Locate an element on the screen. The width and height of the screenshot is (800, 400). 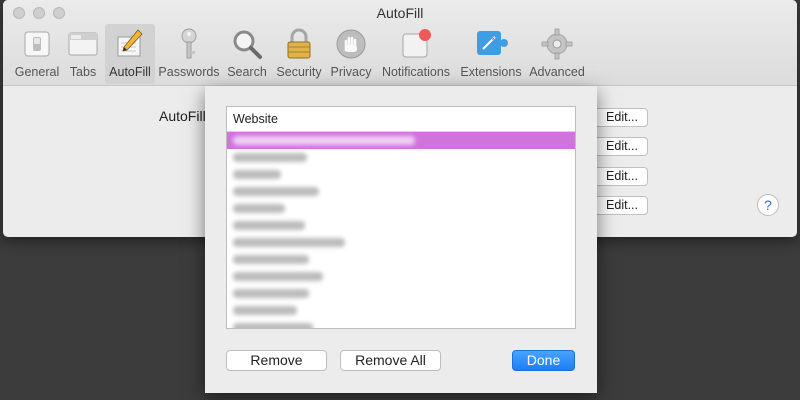
tab-passwords: Passwords is located at coordinates (189, 54).